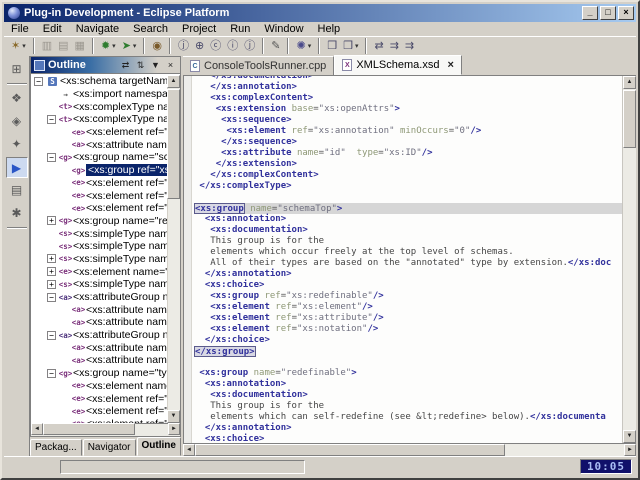 Image resolution: width=640 pixels, height=480 pixels. What do you see at coordinates (99, 94) in the screenshot?
I see `outline-item: → <xs:import namespace=` at bounding box center [99, 94].